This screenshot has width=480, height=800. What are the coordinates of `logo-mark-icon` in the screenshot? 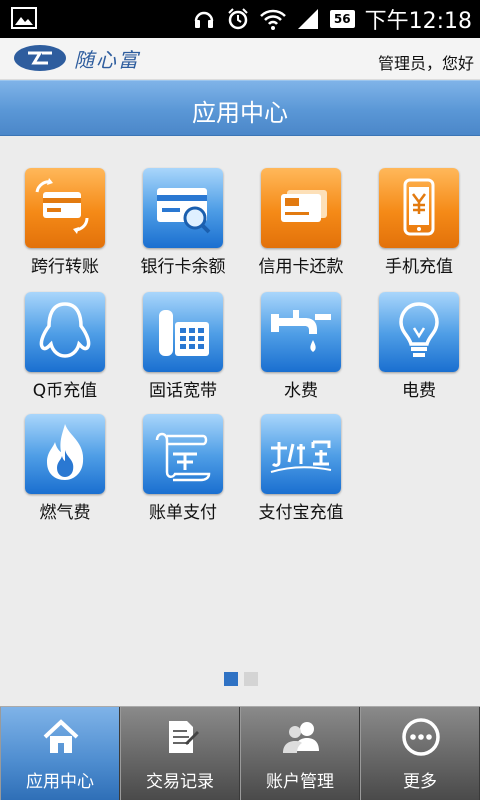 It's located at (40, 58).